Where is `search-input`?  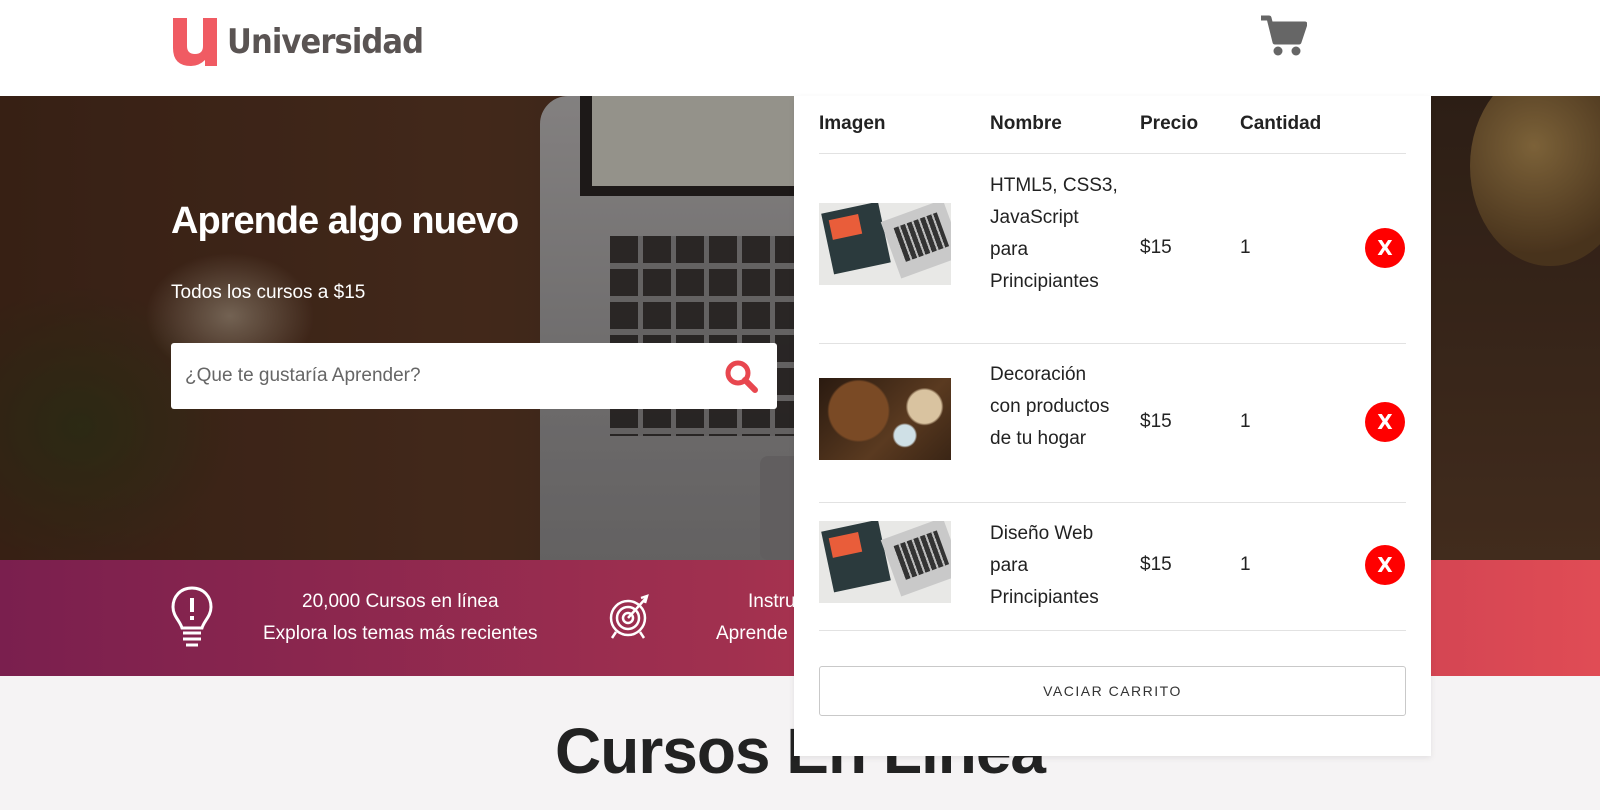
search-input is located at coordinates (445, 376).